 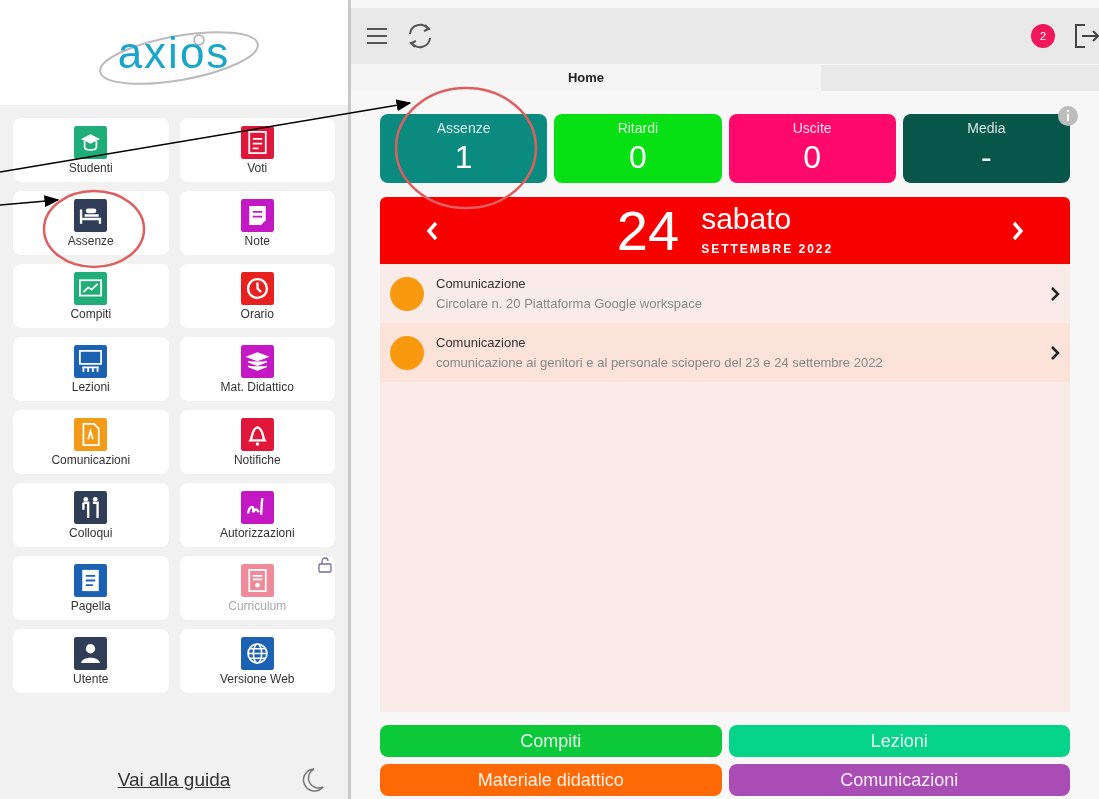 I want to click on classroom-icon, so click(x=91, y=361).